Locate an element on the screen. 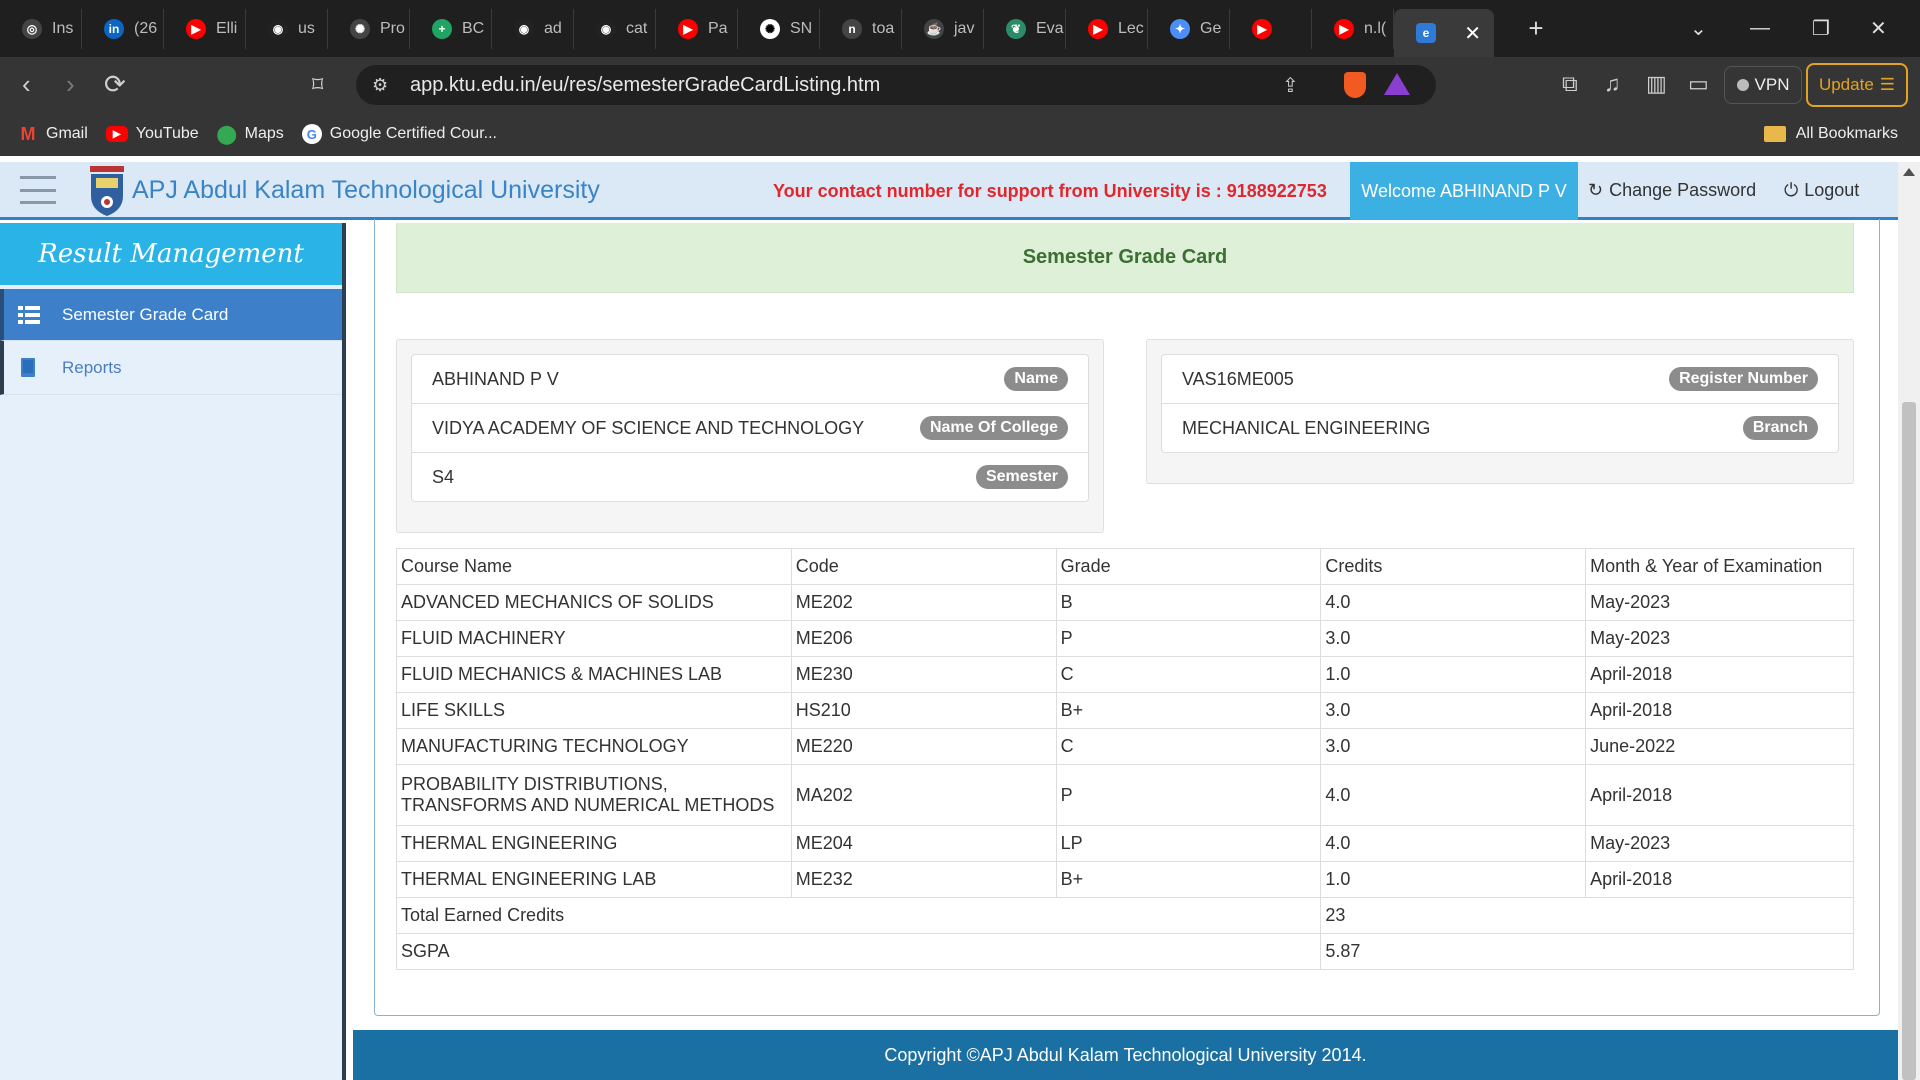 The height and width of the screenshot is (1080, 1920). openai-icon: ✺ is located at coordinates (360, 29).